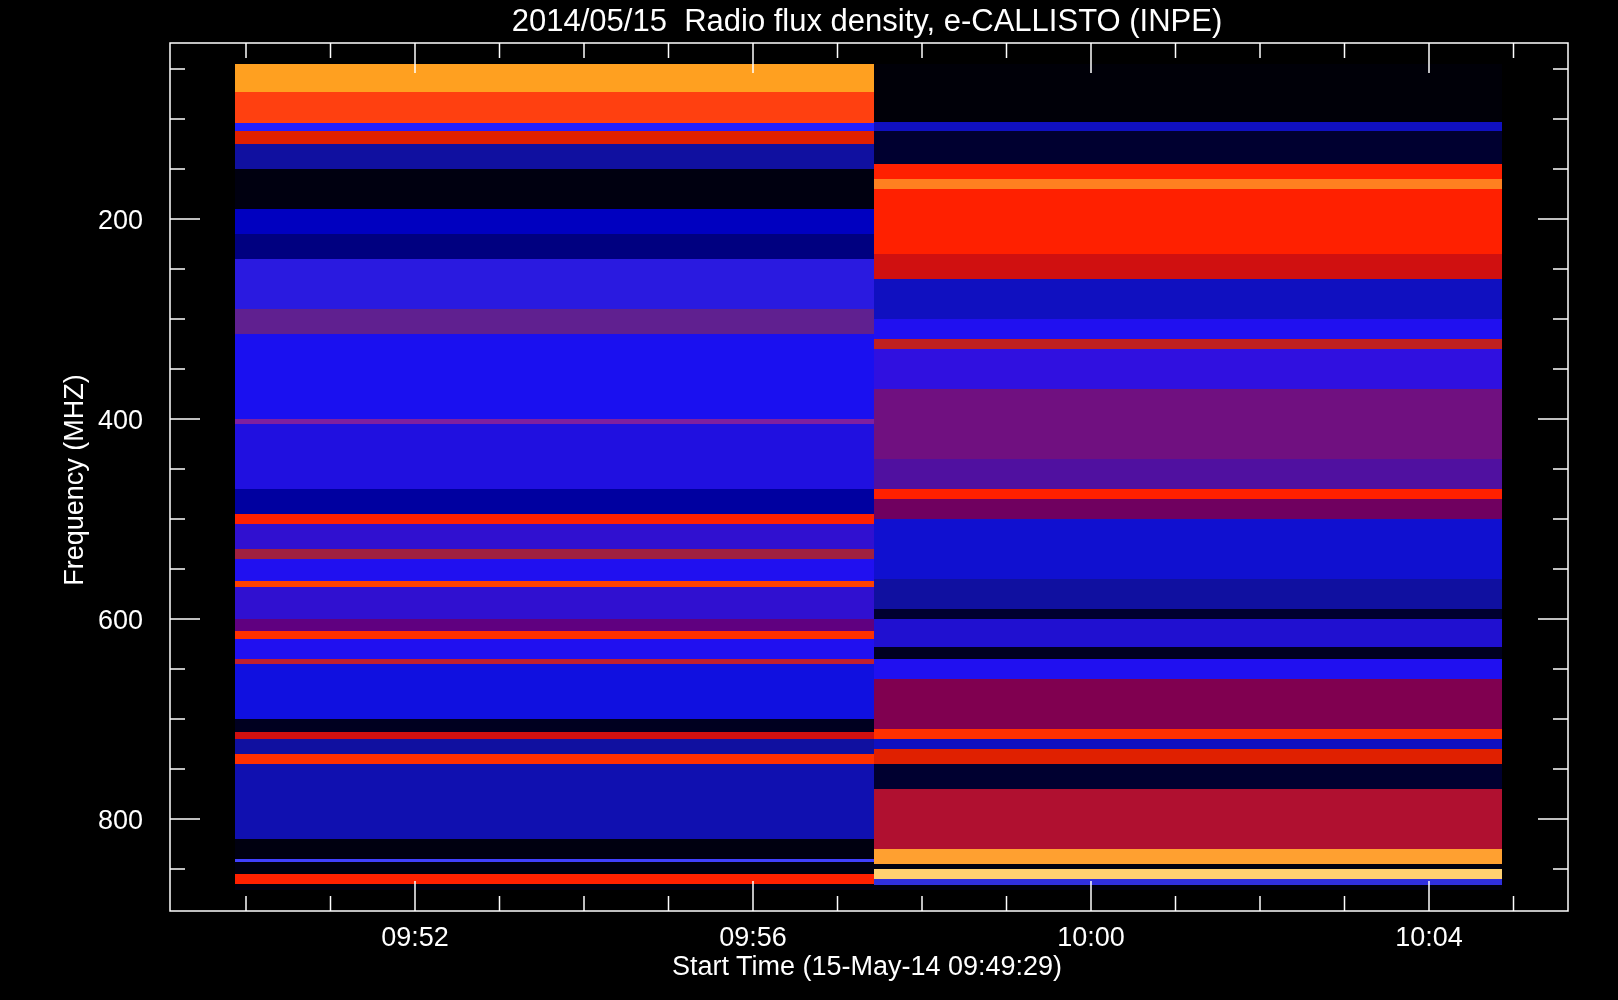  I want to click on tick-label: 10:04, so click(1429, 937).